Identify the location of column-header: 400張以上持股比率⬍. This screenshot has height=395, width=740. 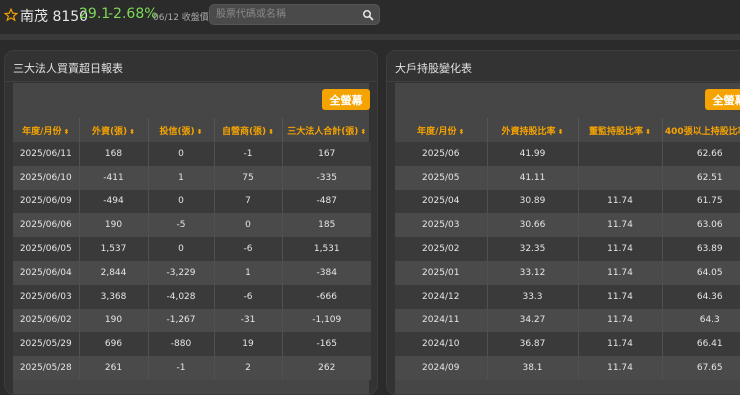
(701, 130).